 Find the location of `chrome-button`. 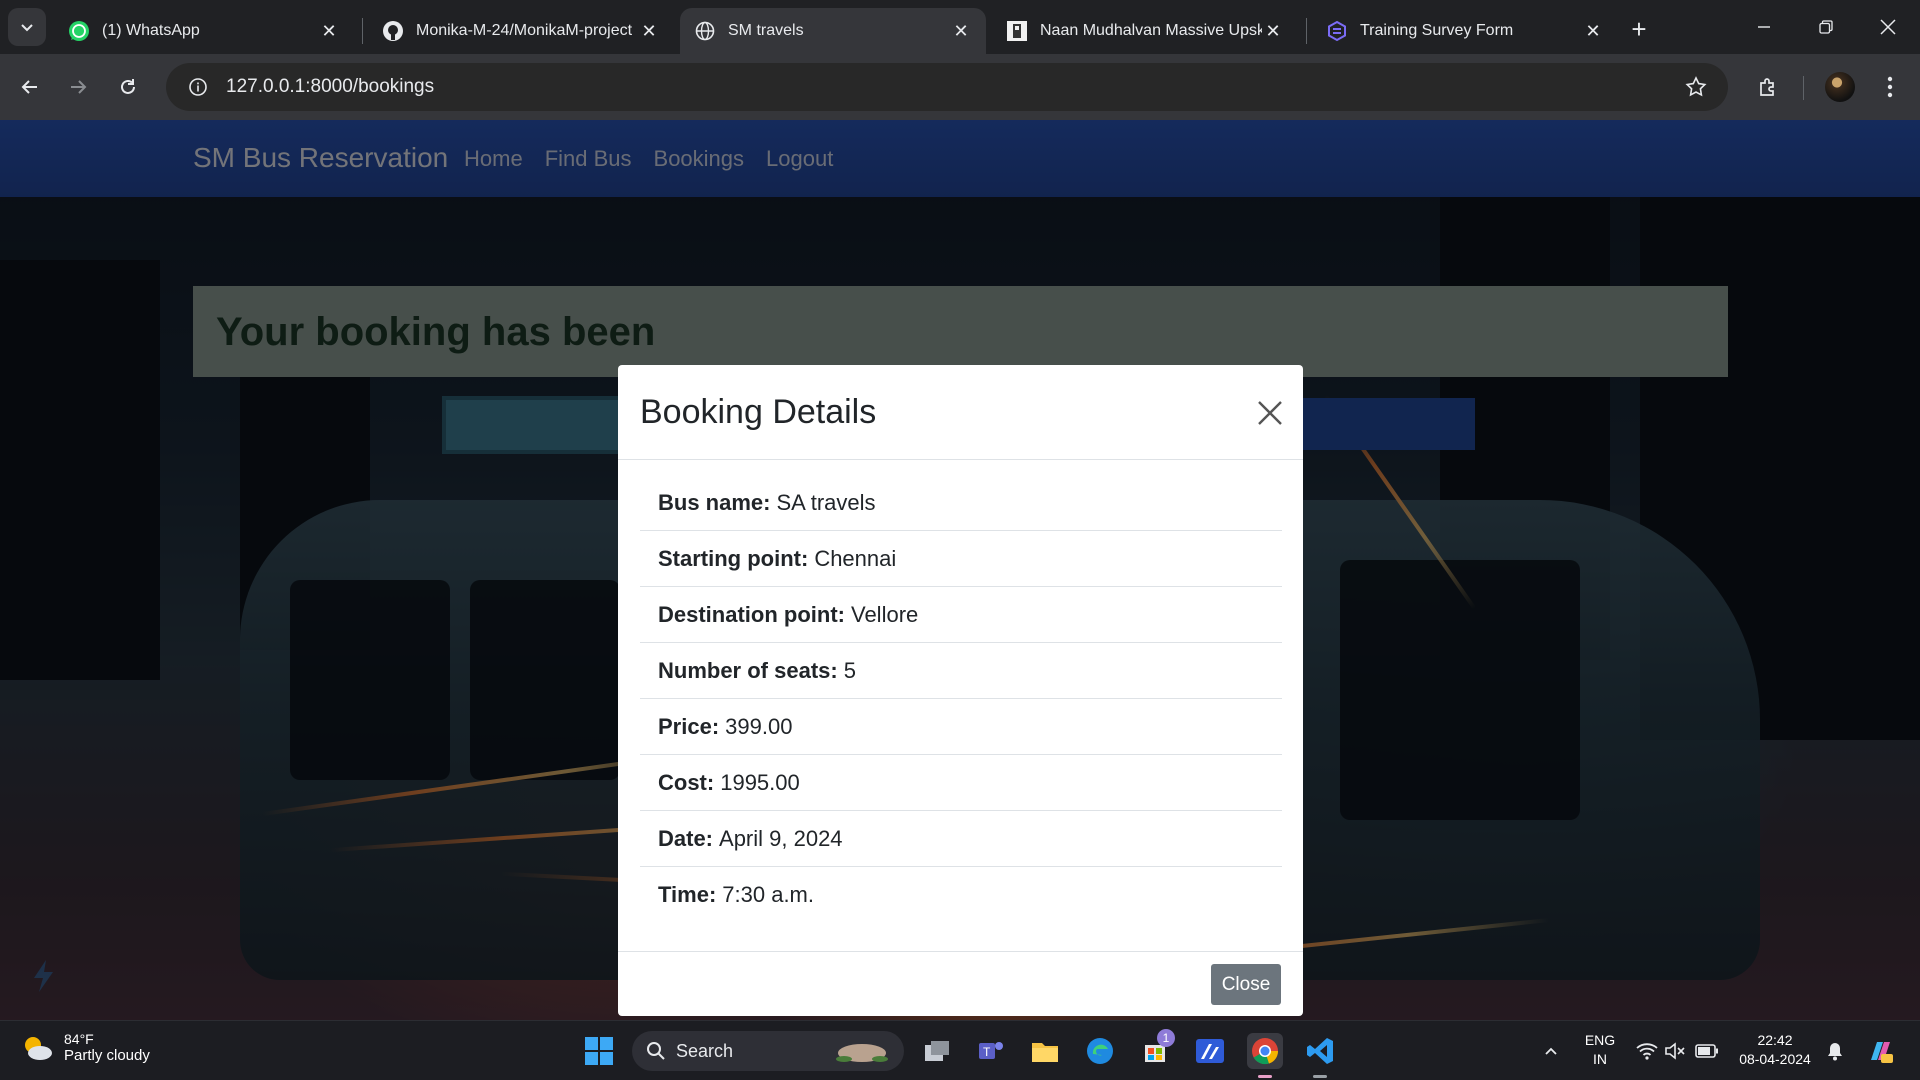

chrome-button is located at coordinates (1265, 1051).